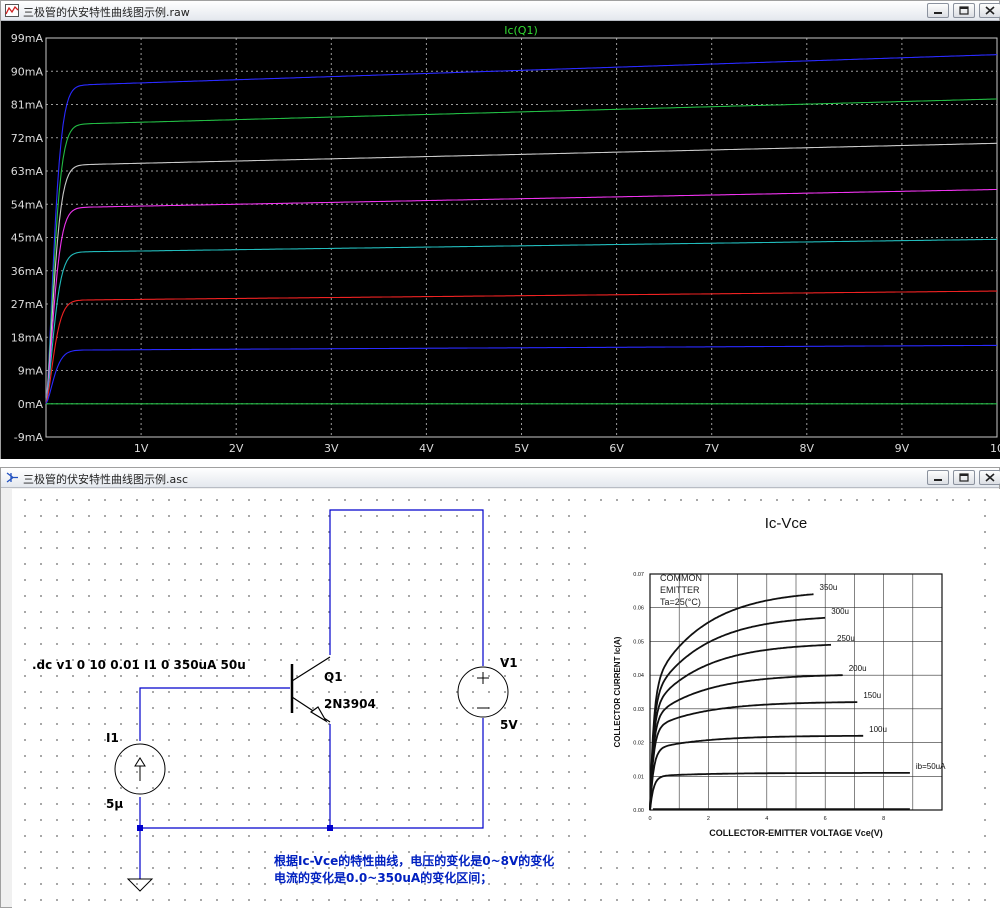 This screenshot has width=1000, height=908. Describe the element at coordinates (333, 677) in the screenshot. I see `q1-label: Q1` at that location.